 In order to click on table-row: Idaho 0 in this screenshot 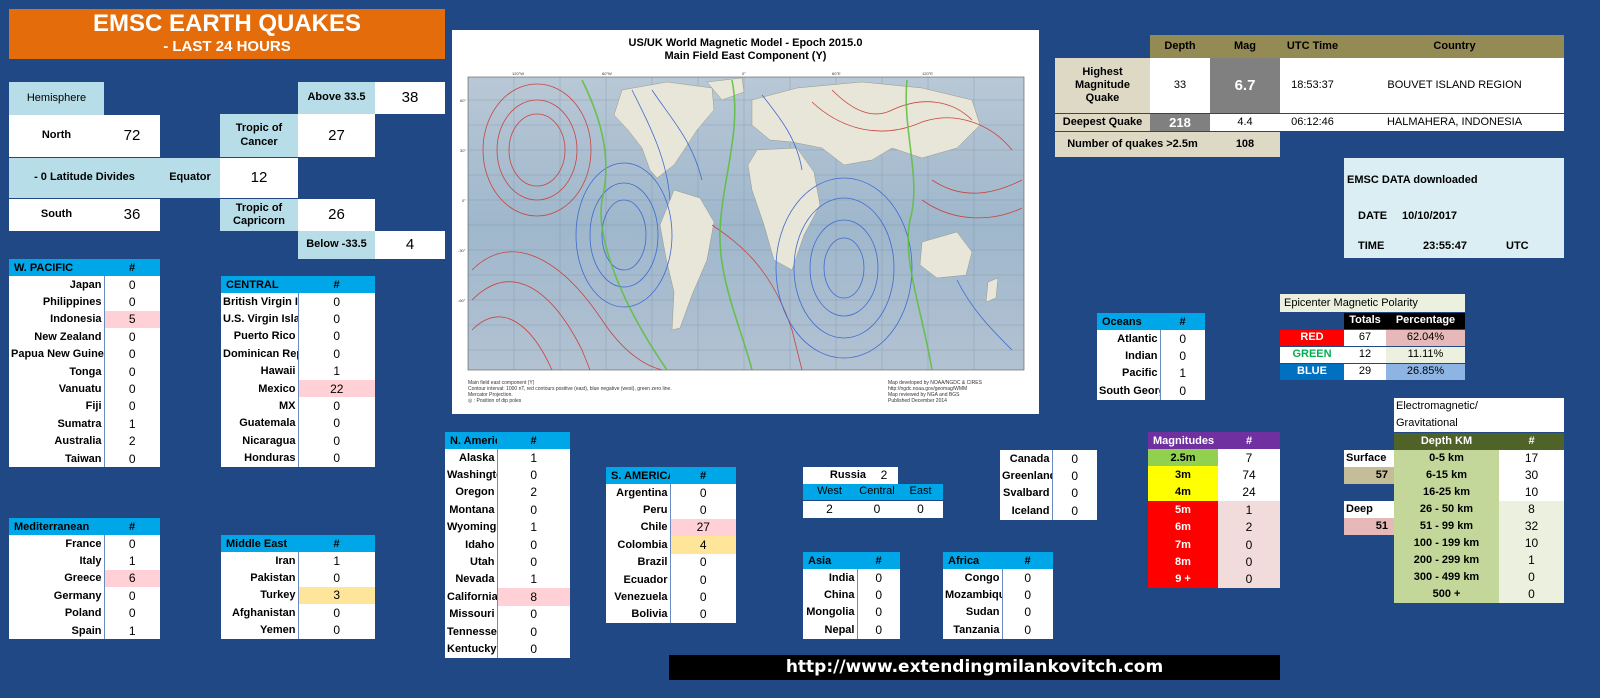, I will do `click(507, 544)`.